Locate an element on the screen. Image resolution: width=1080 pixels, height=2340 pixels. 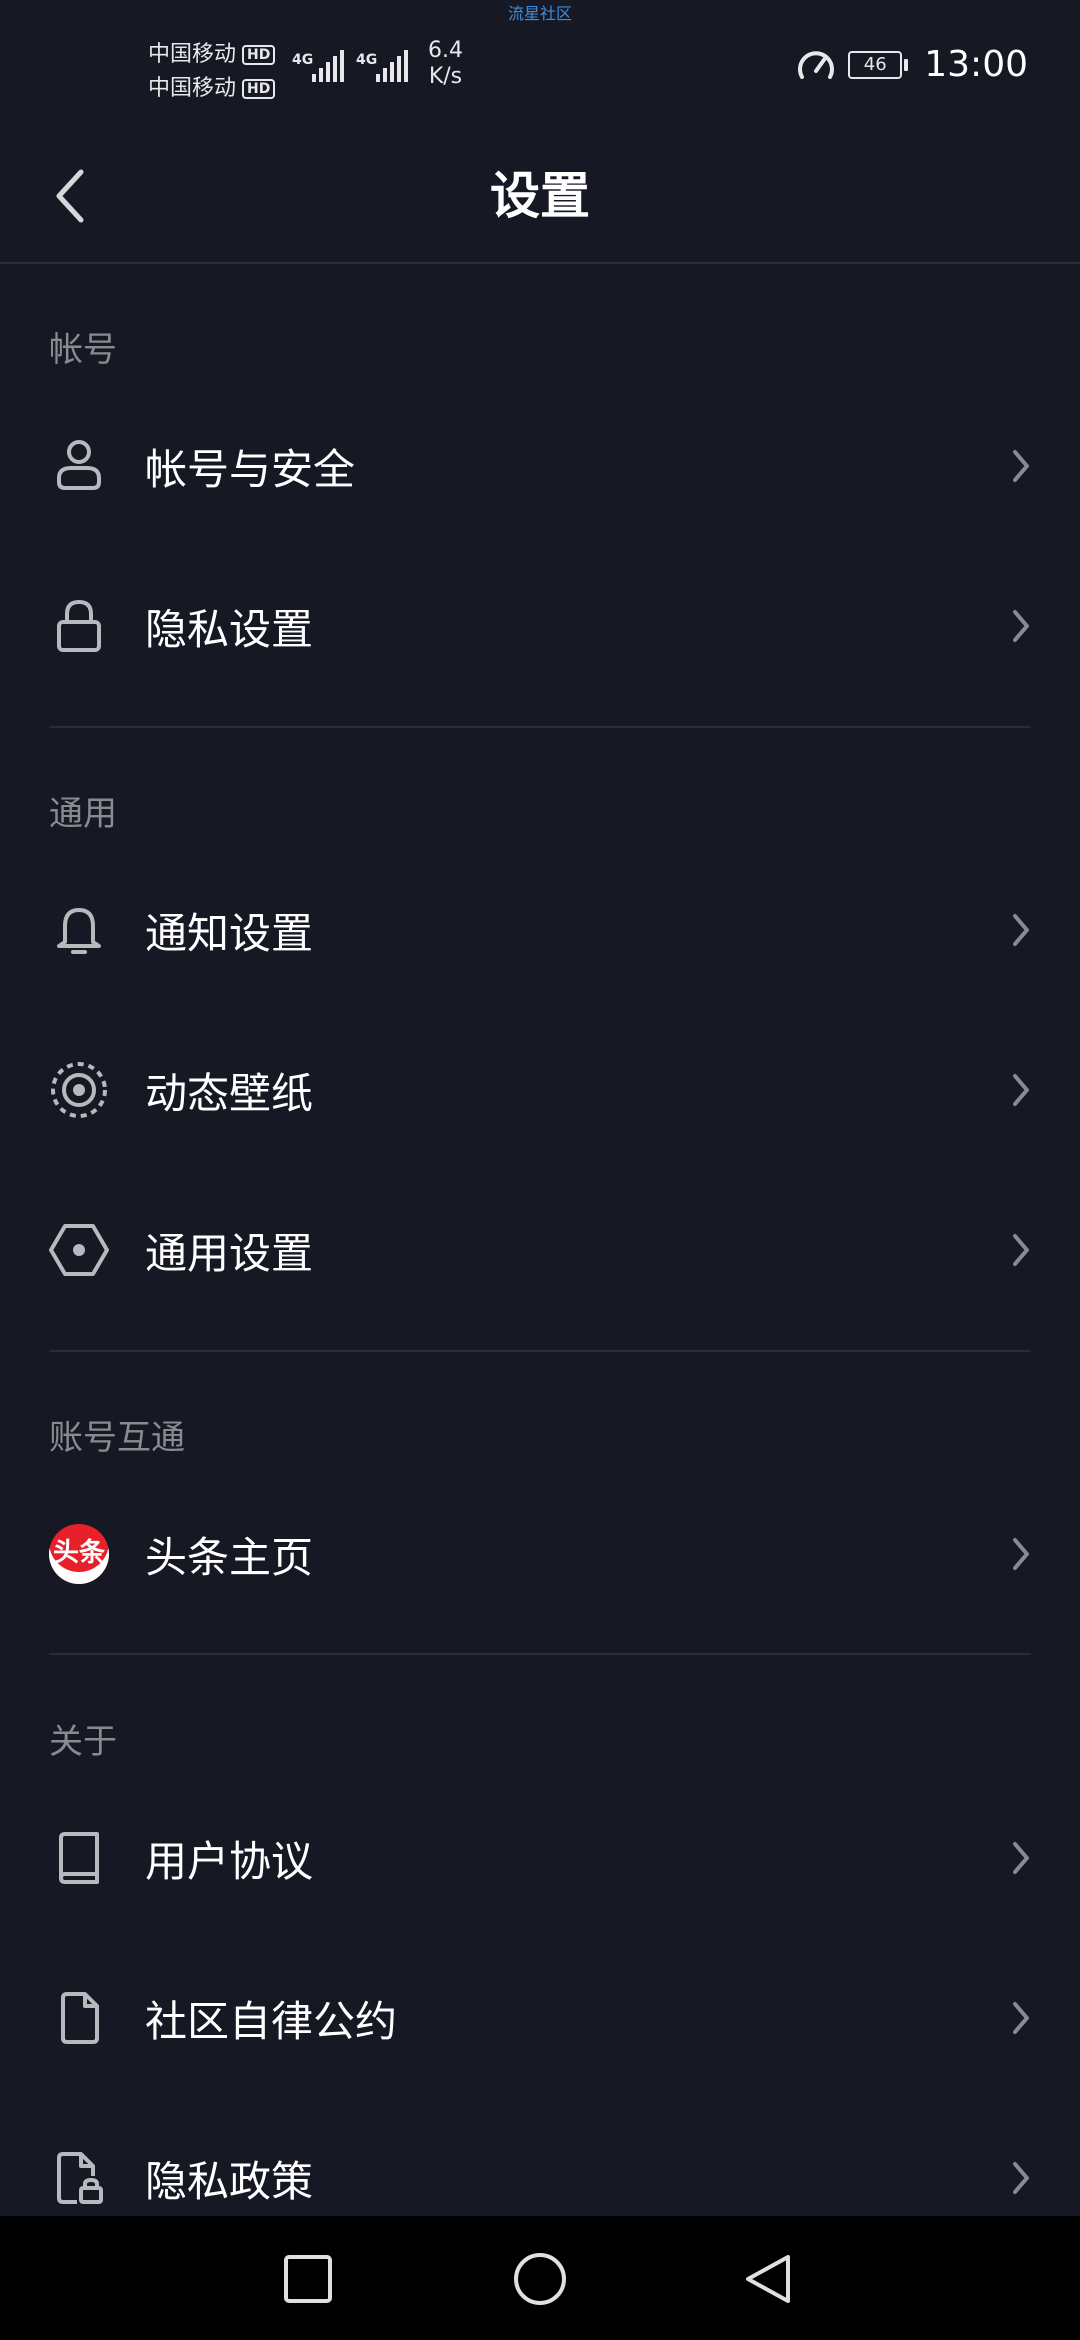
toutiao-logo: 头条 is located at coordinates (79, 1554).